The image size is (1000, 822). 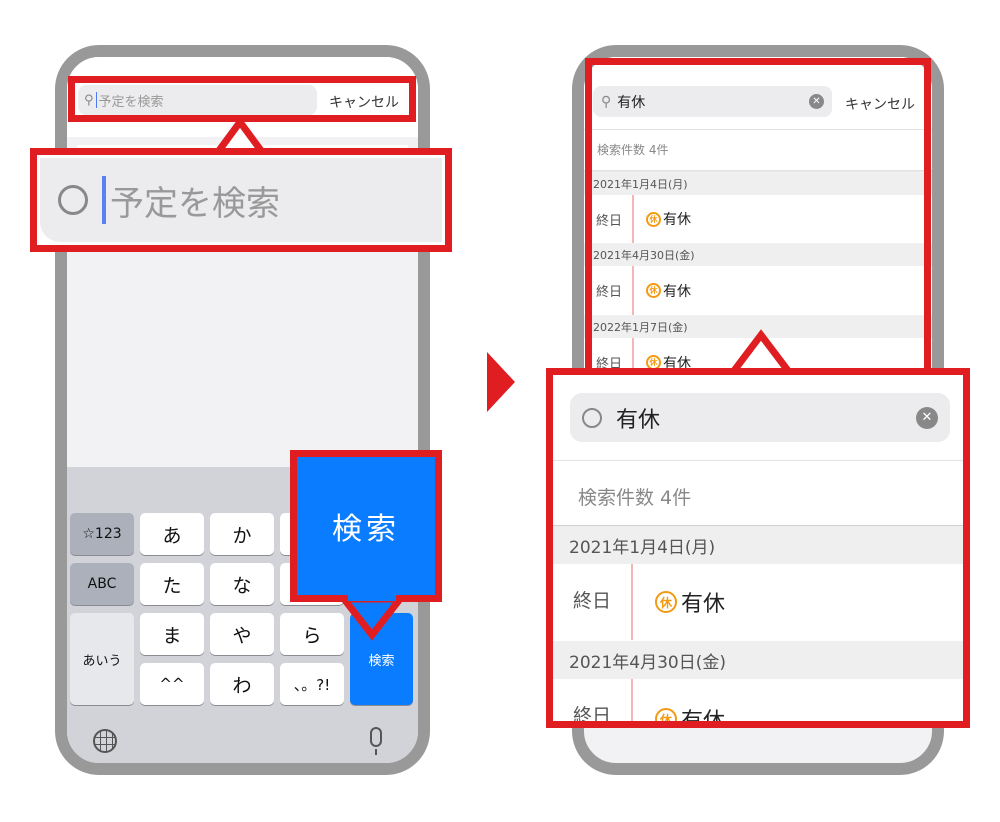 What do you see at coordinates (635, 498) in the screenshot?
I see `result-count: 検索件数 4件` at bounding box center [635, 498].